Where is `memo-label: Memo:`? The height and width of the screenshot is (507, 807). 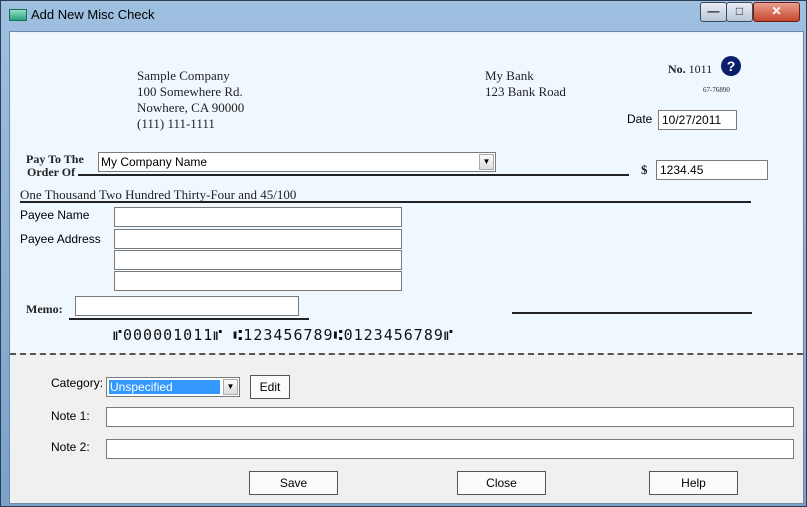
memo-label: Memo: is located at coordinates (44, 309).